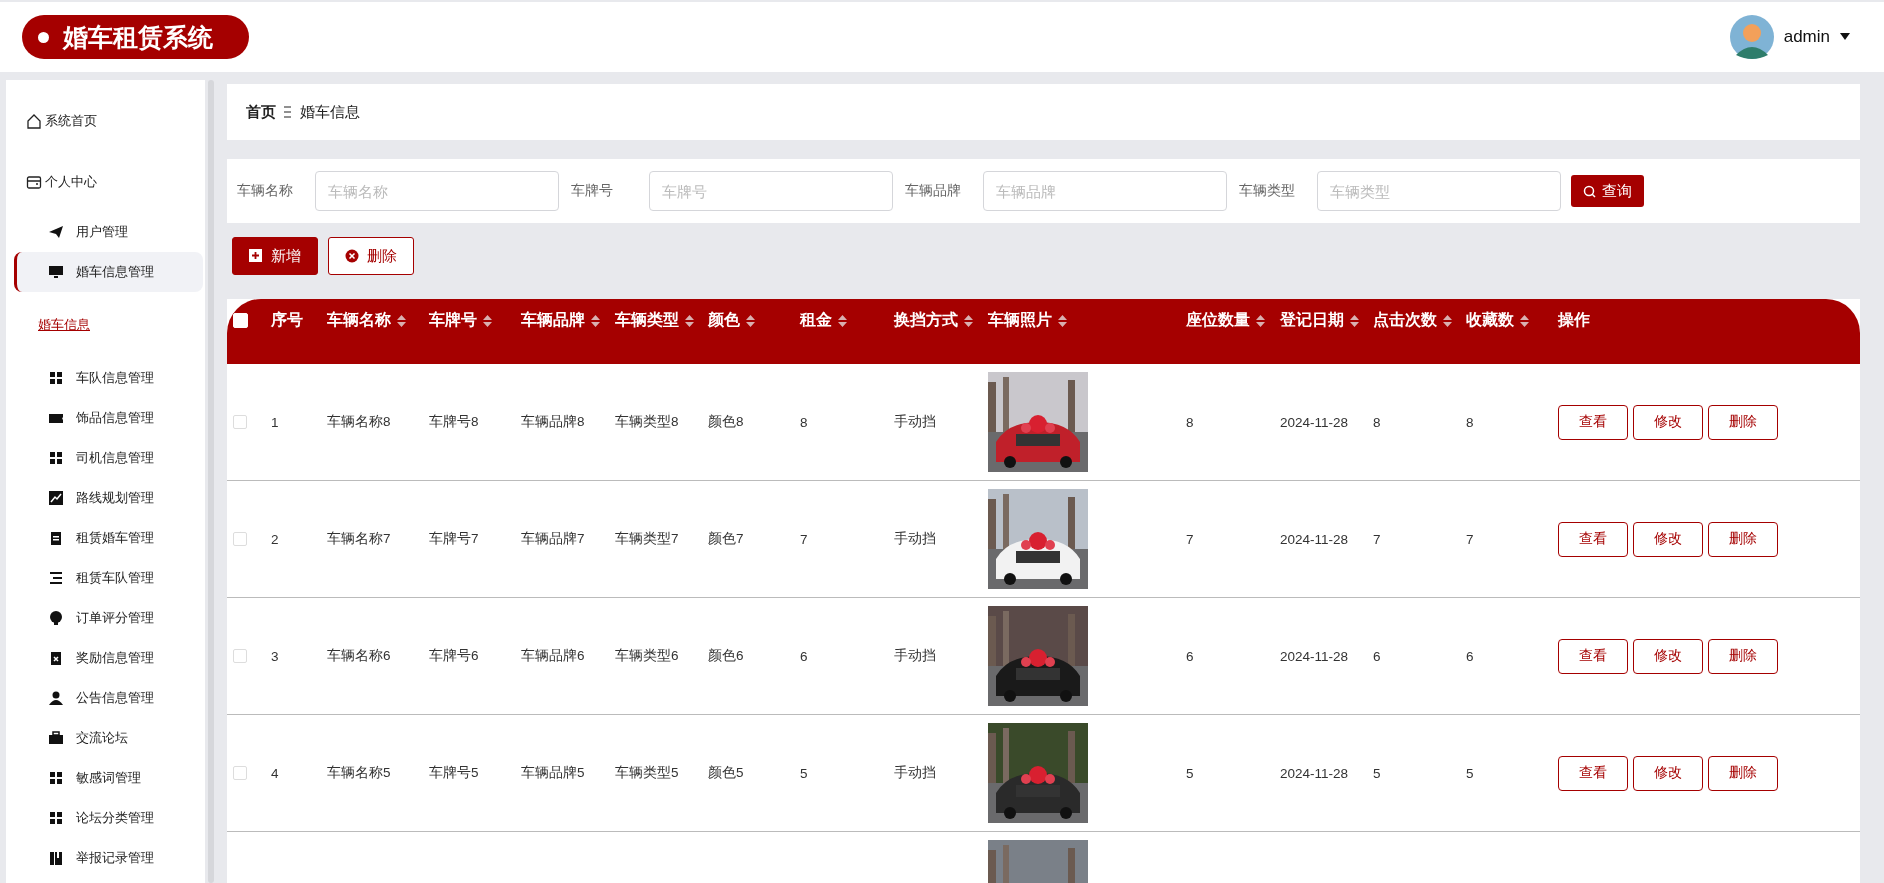 This screenshot has width=1884, height=883. What do you see at coordinates (108, 578) in the screenshot?
I see `nav-item: 租赁车队管理` at bounding box center [108, 578].